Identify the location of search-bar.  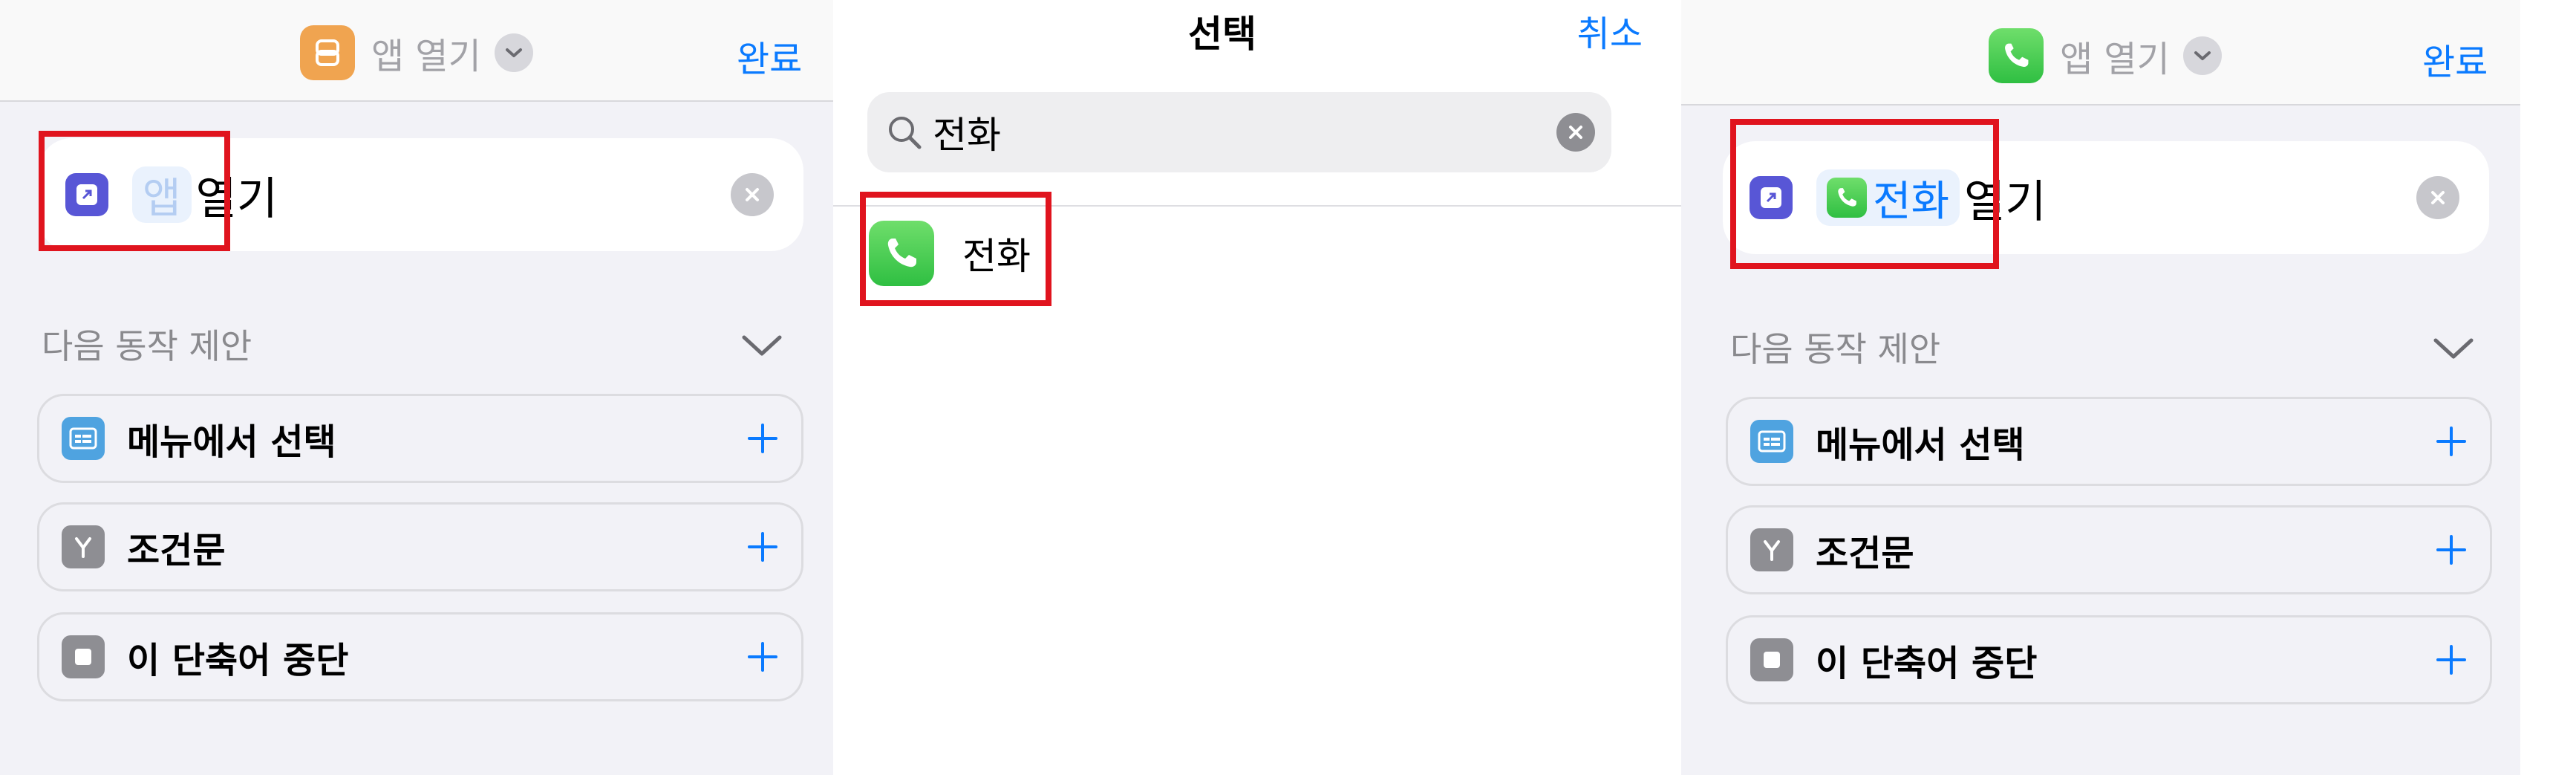
(1239, 132).